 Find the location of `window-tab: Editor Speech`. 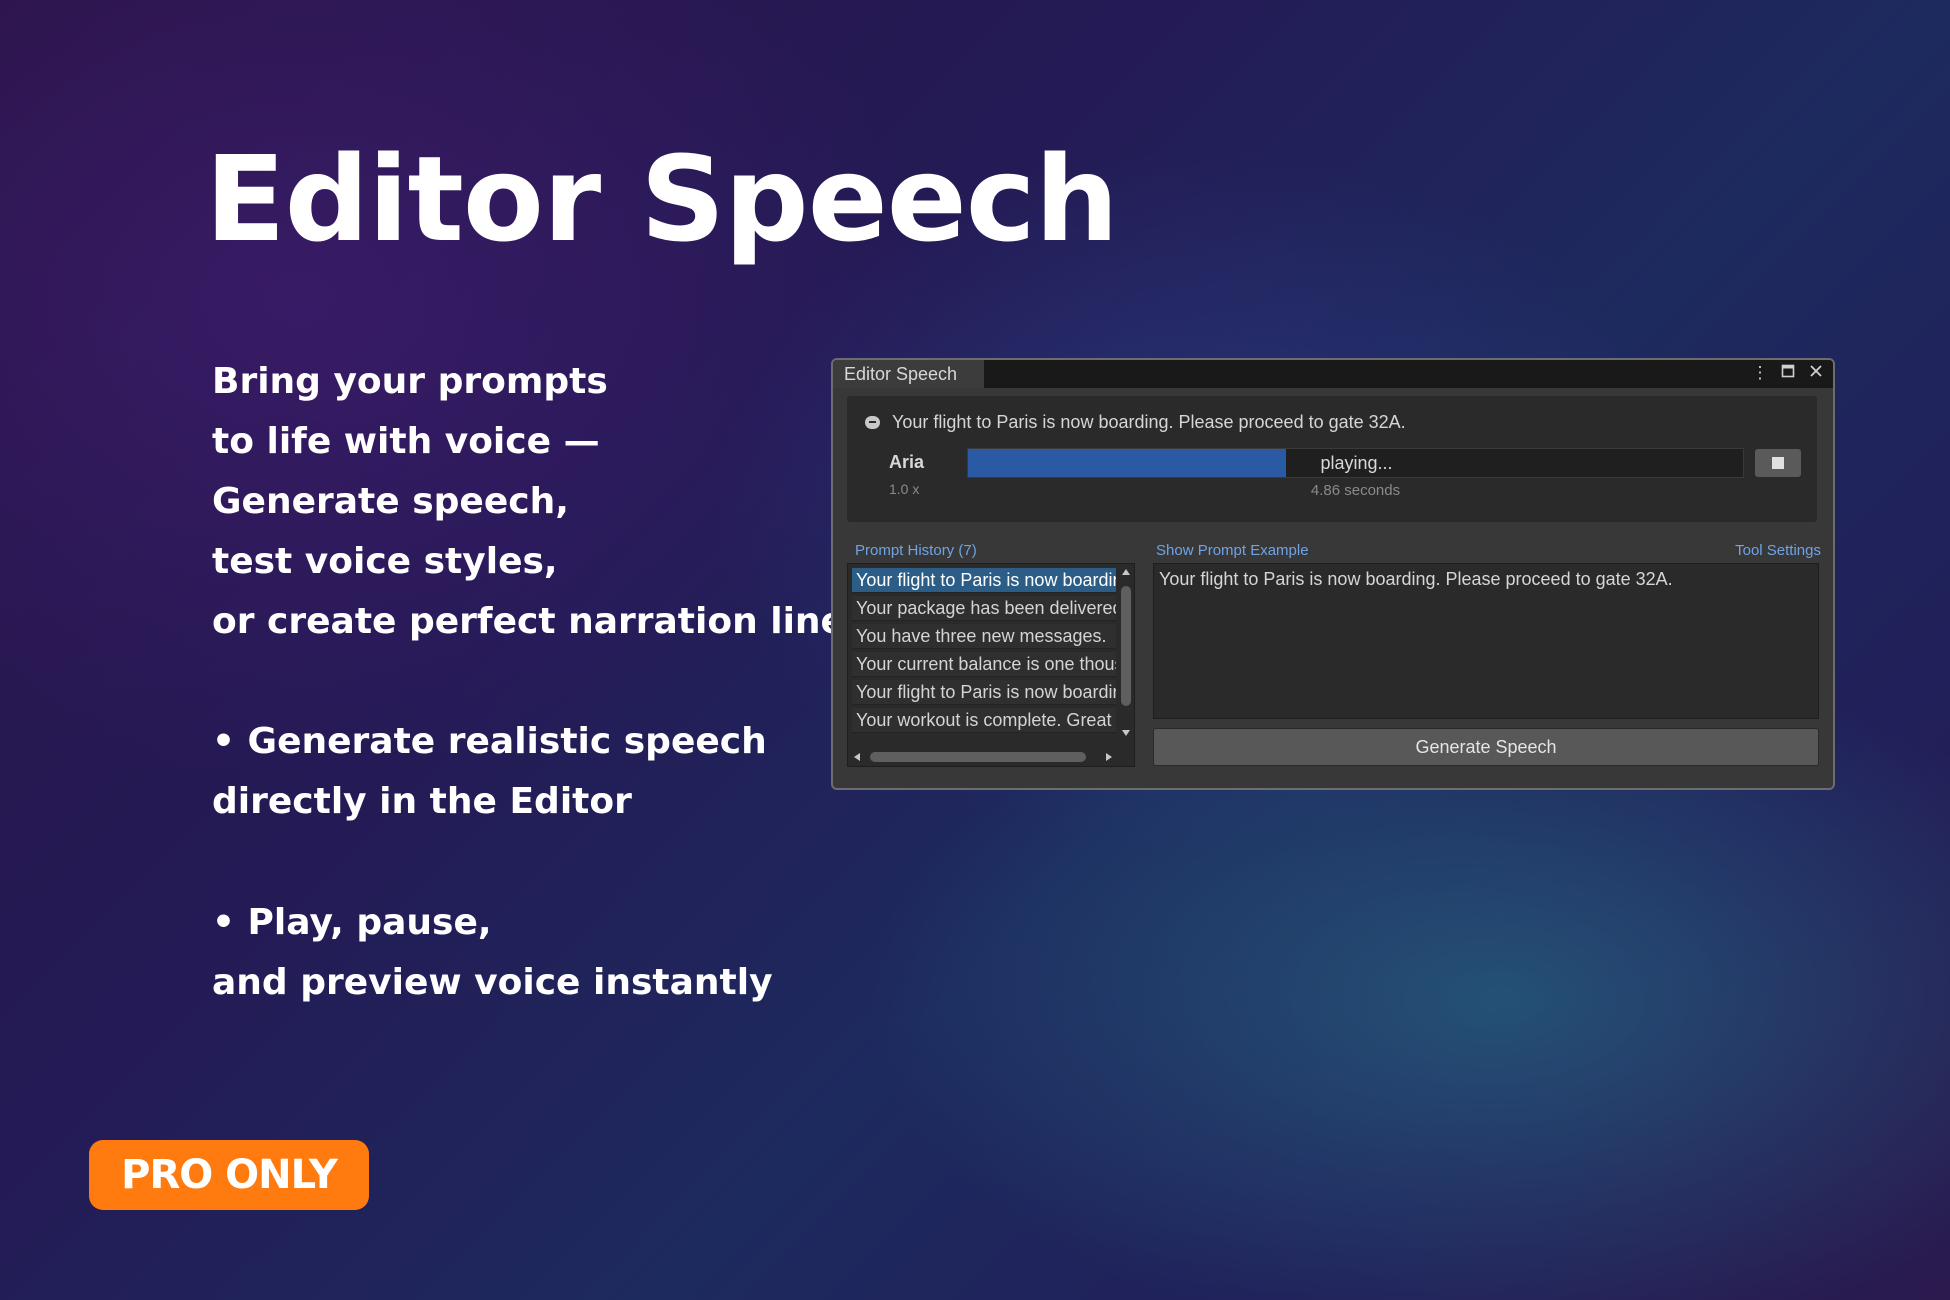

window-tab: Editor Speech is located at coordinates (909, 374).